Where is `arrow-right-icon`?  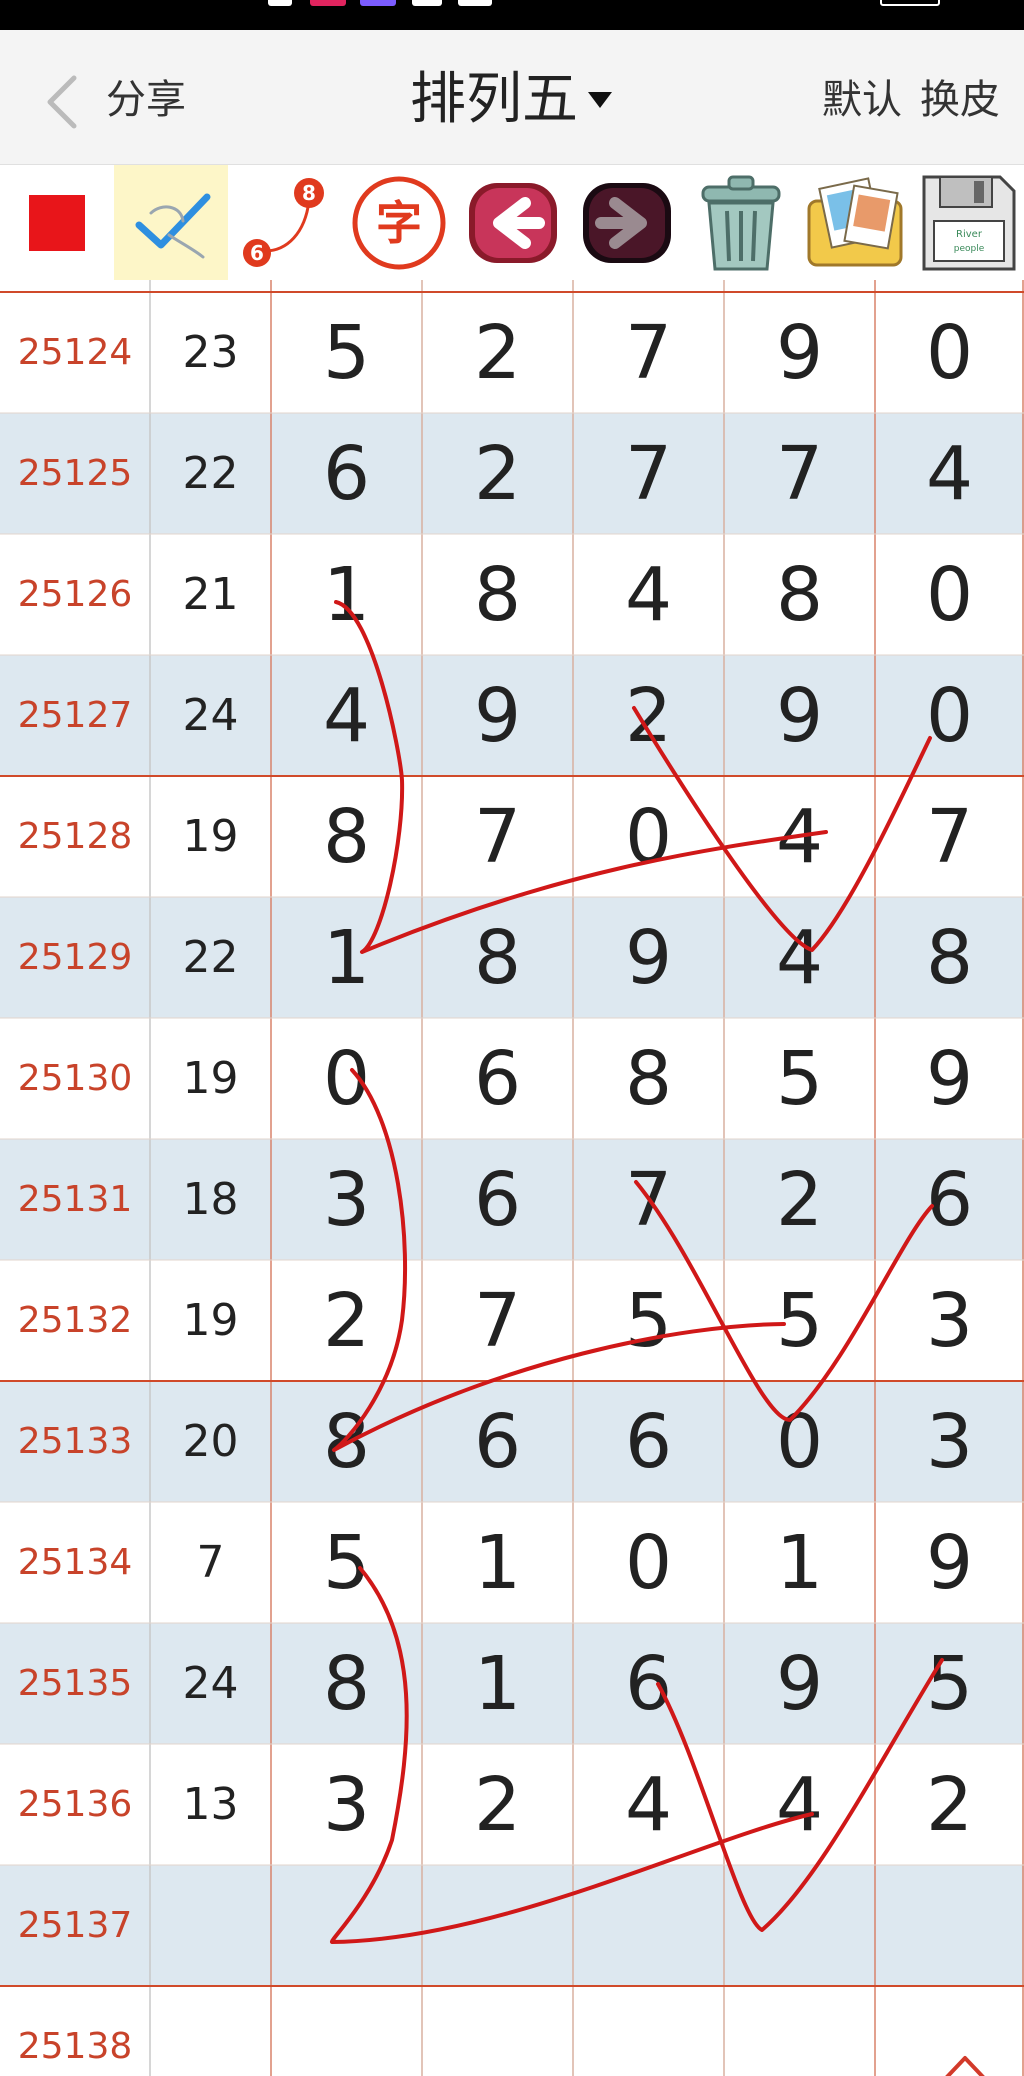
arrow-right-icon is located at coordinates (627, 222).